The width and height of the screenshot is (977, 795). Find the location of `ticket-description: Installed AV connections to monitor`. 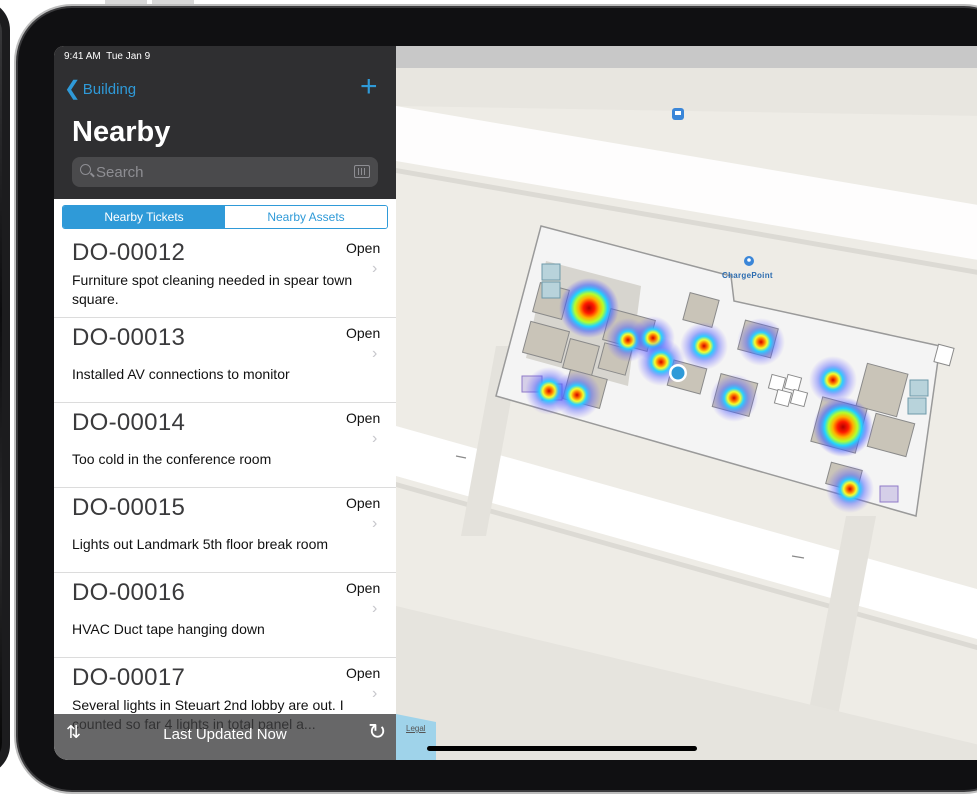

ticket-description: Installed AV connections to monitor is located at coordinates (181, 374).